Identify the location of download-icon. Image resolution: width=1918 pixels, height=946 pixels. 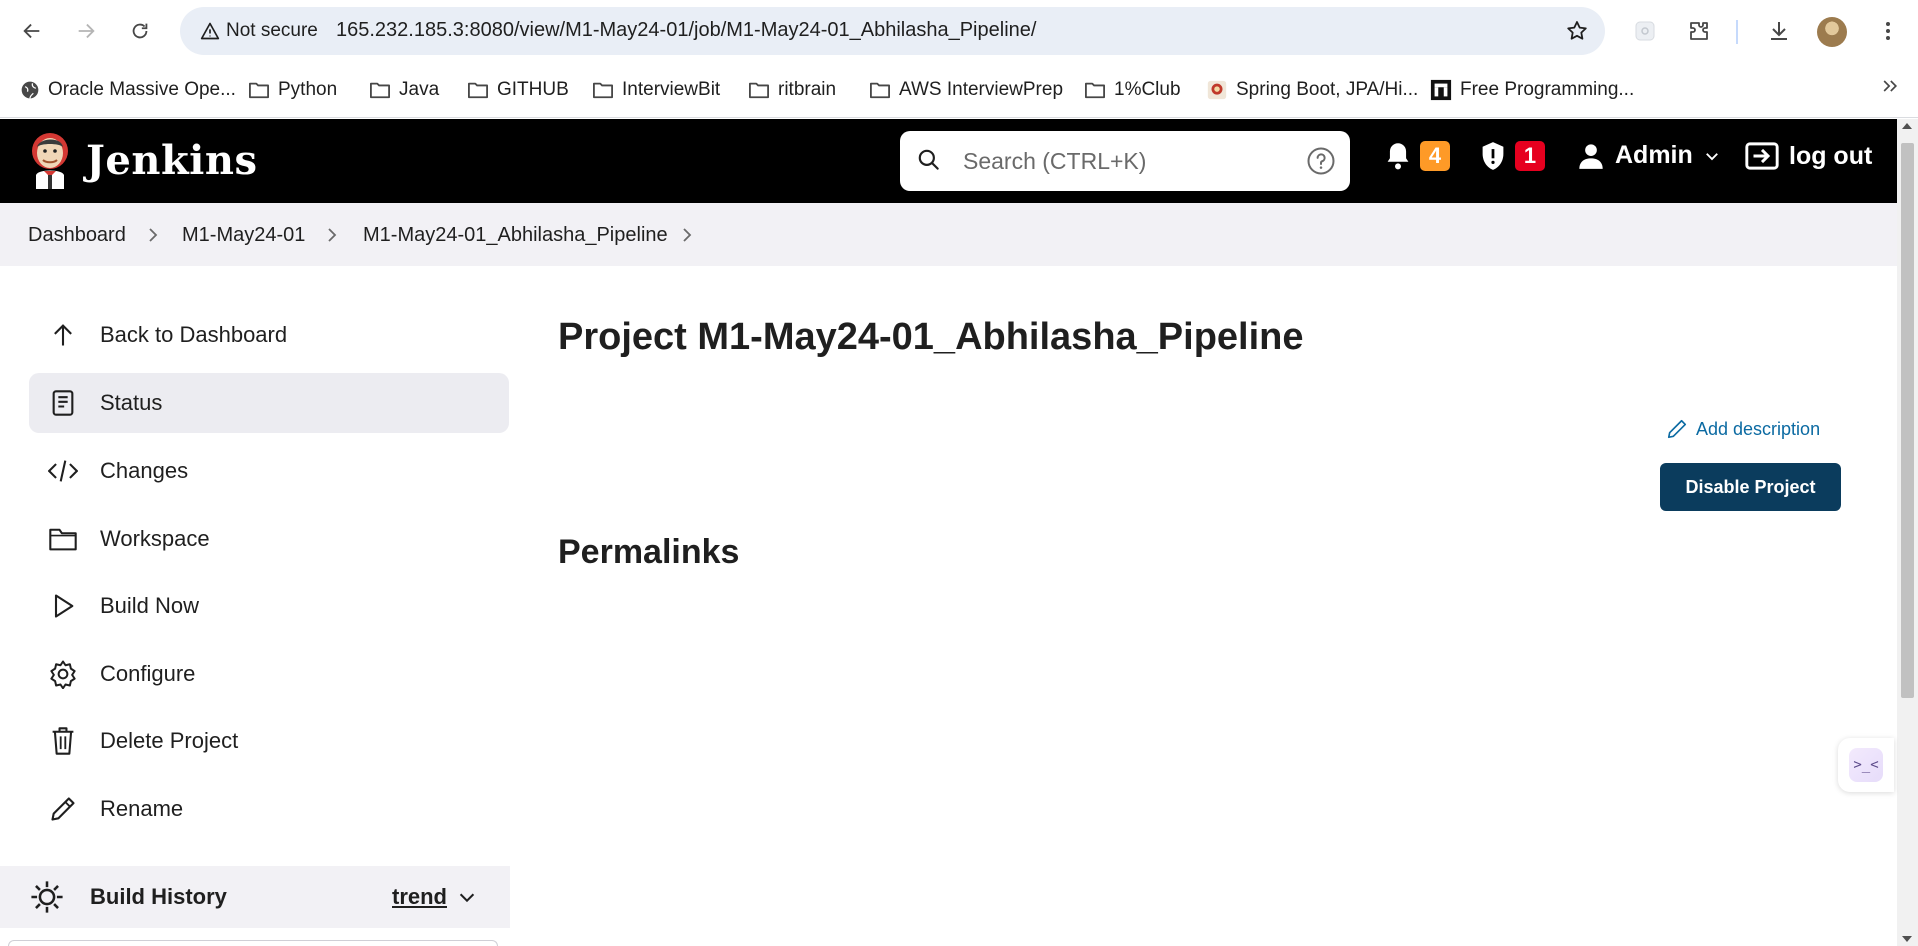
(1779, 31).